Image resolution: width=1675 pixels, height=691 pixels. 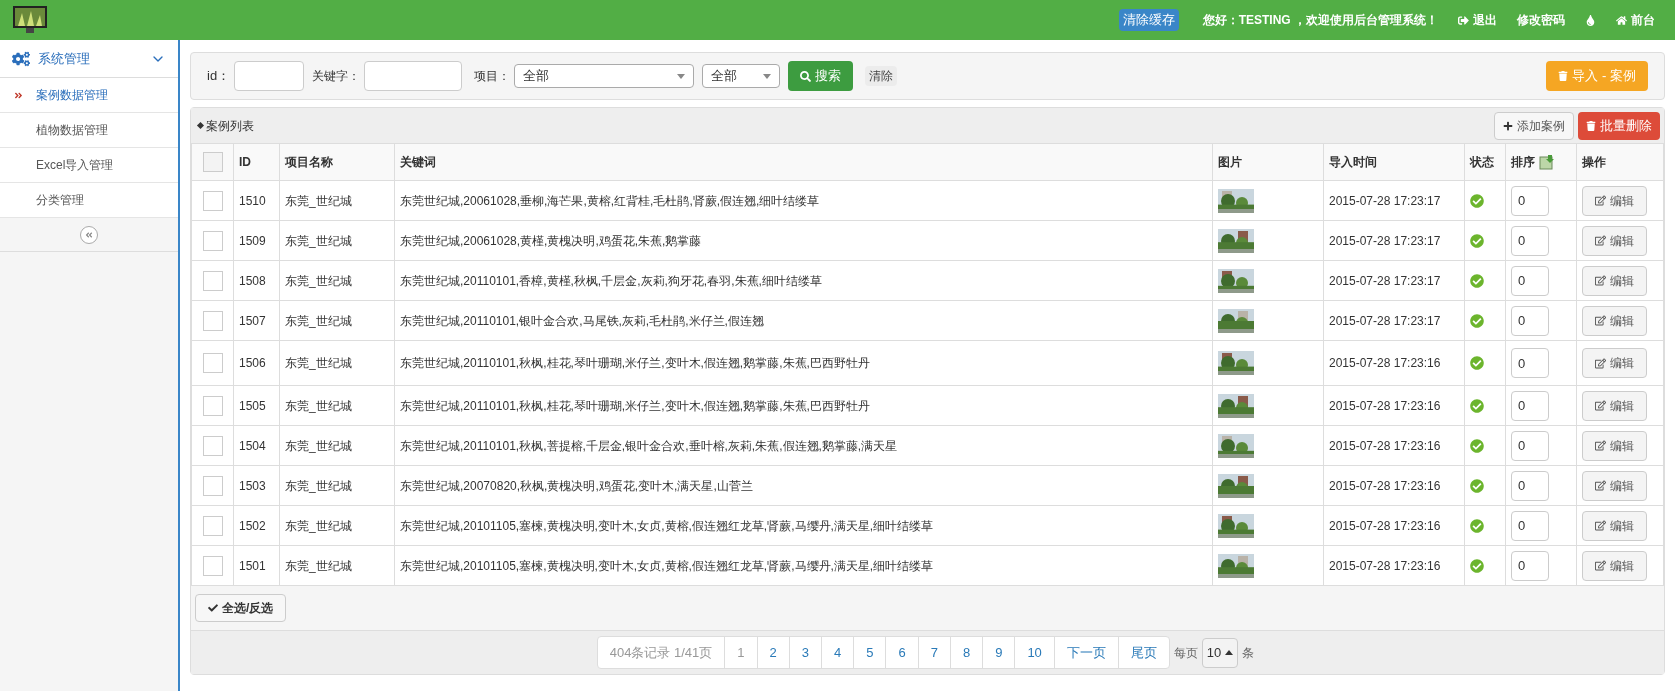 What do you see at coordinates (741, 76) in the screenshot?
I see `type-select: 全部` at bounding box center [741, 76].